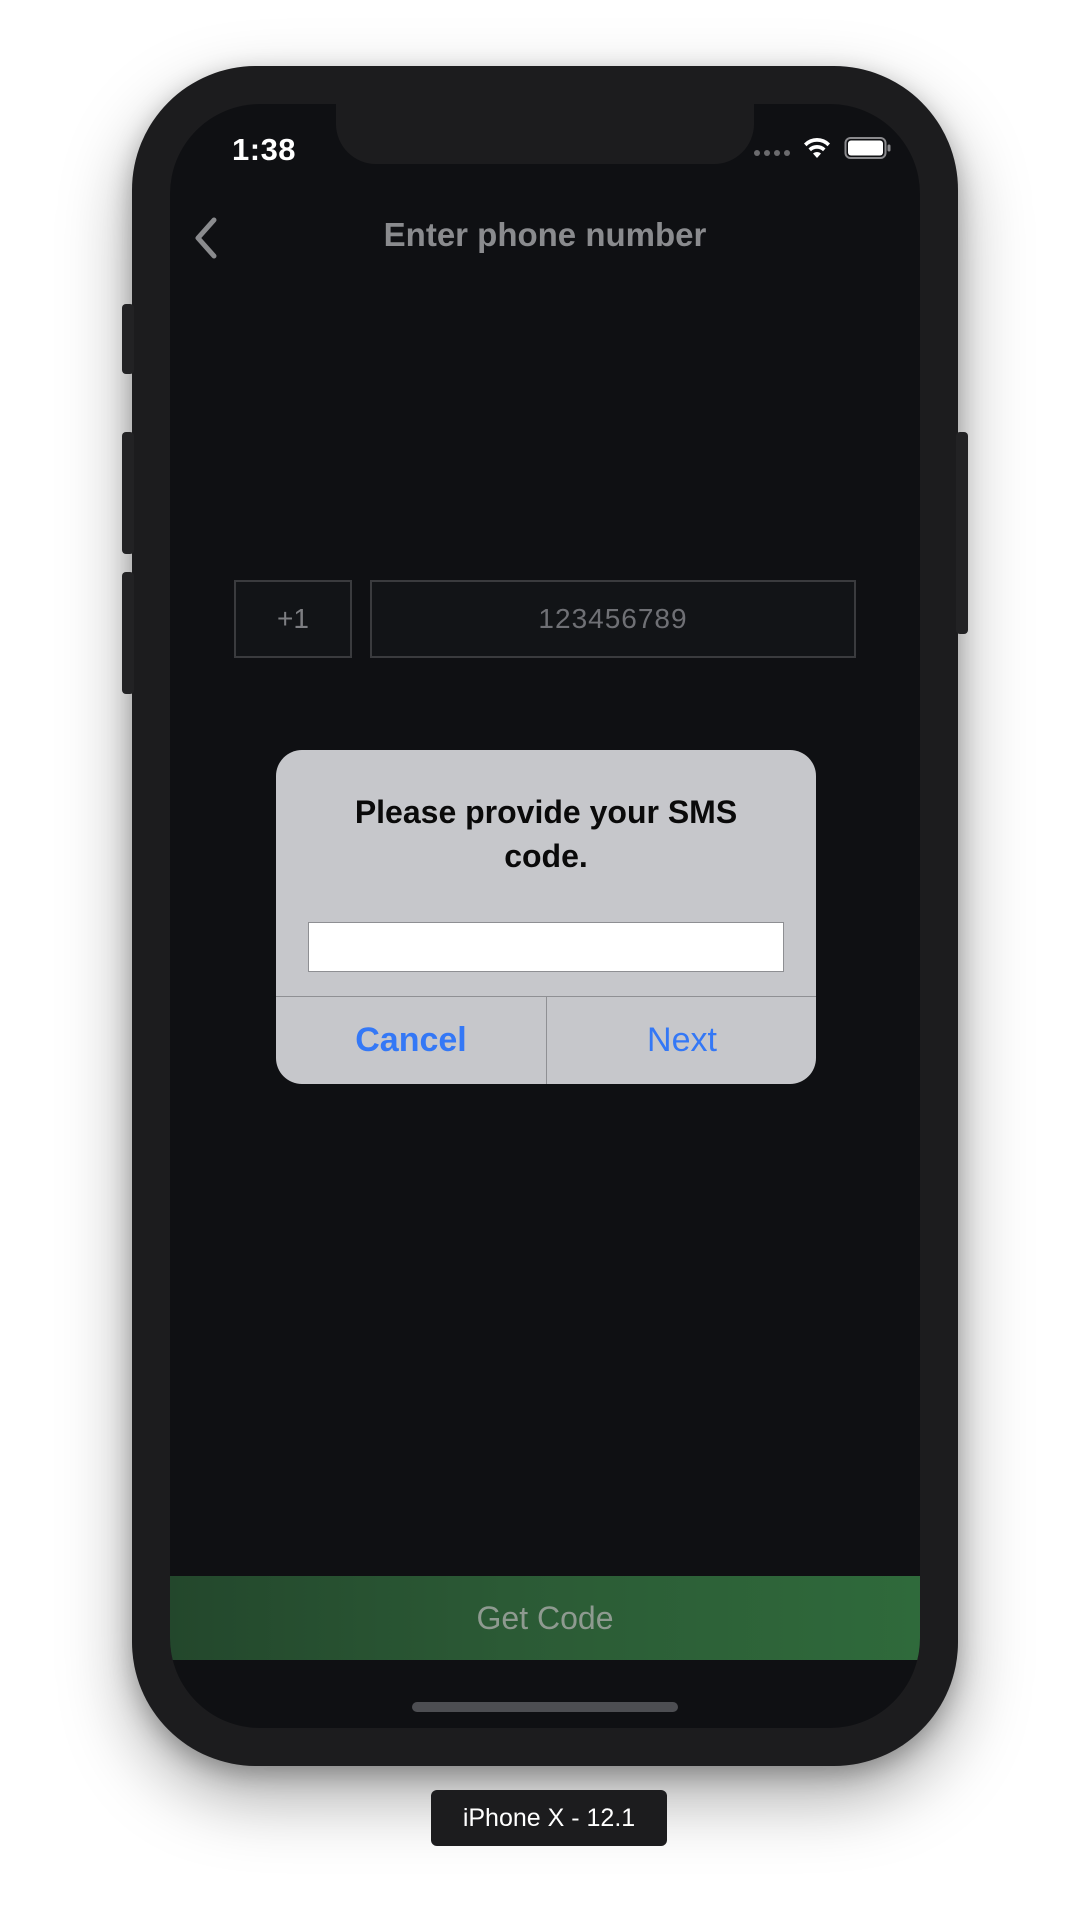 The width and height of the screenshot is (1090, 1928). Describe the element at coordinates (545, 1707) in the screenshot. I see `home-indicator` at that location.